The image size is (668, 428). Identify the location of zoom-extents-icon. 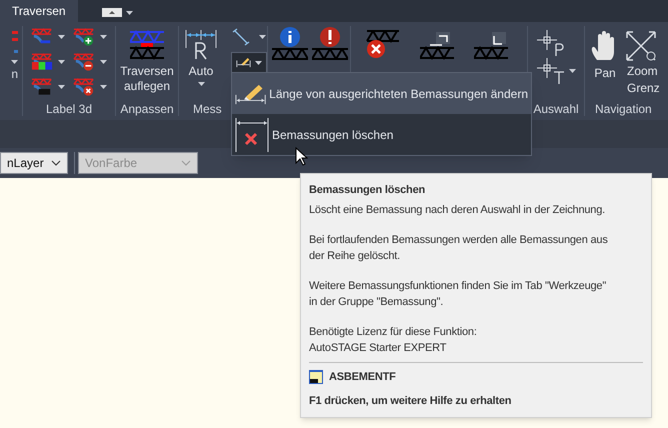
(642, 46).